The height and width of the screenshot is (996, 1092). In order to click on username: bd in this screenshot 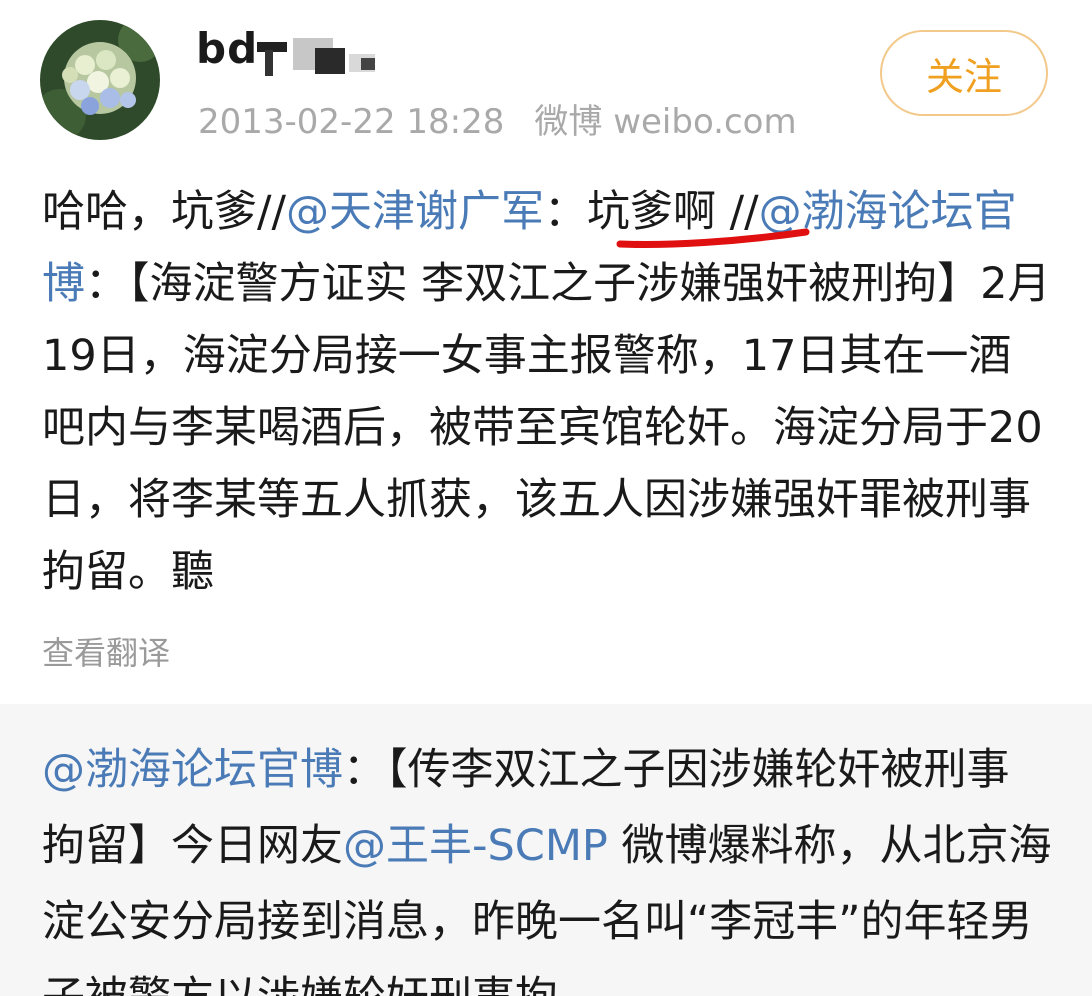, I will do `click(227, 48)`.